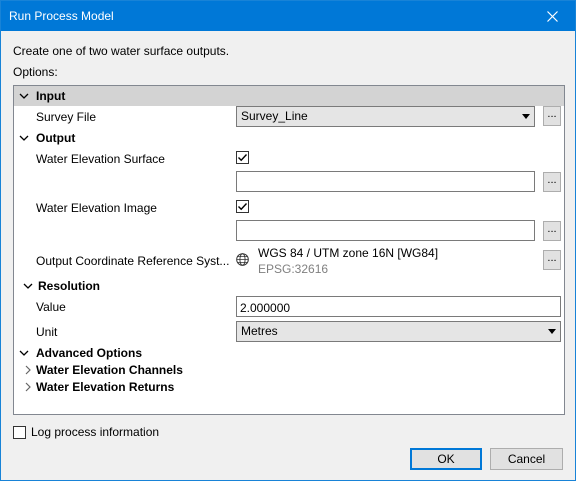 This screenshot has height=481, width=576. Describe the element at coordinates (348, 253) in the screenshot. I see `crs-name: WGS 84 / UTM zone 16N [WG84]` at that location.